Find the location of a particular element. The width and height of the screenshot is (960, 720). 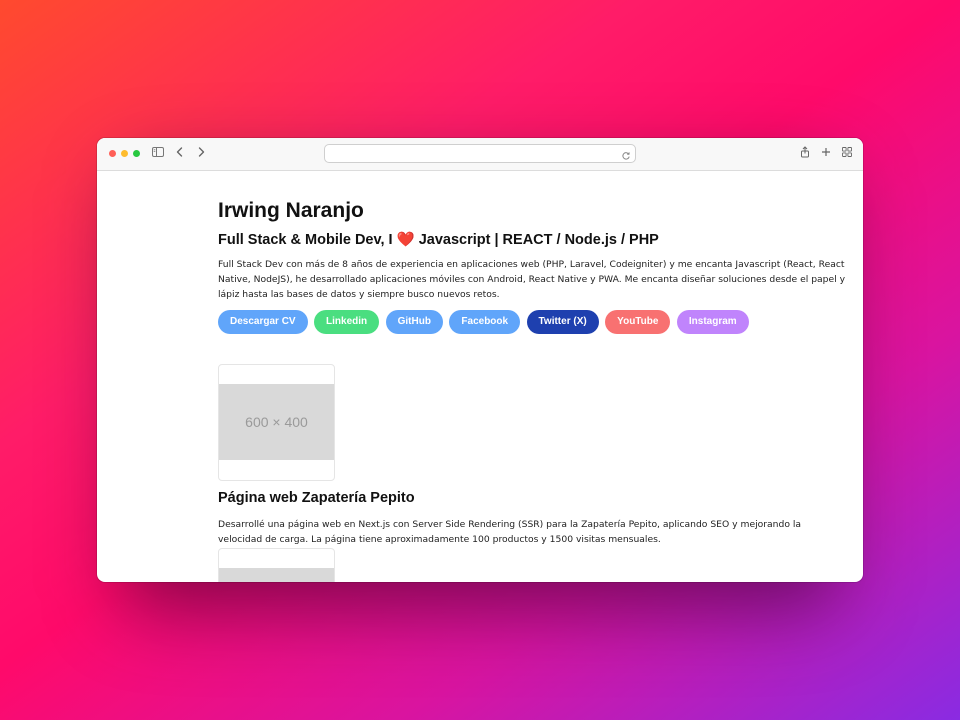

role-suffix: Javascript | REACT / Node.js / PHP is located at coordinates (536, 240).